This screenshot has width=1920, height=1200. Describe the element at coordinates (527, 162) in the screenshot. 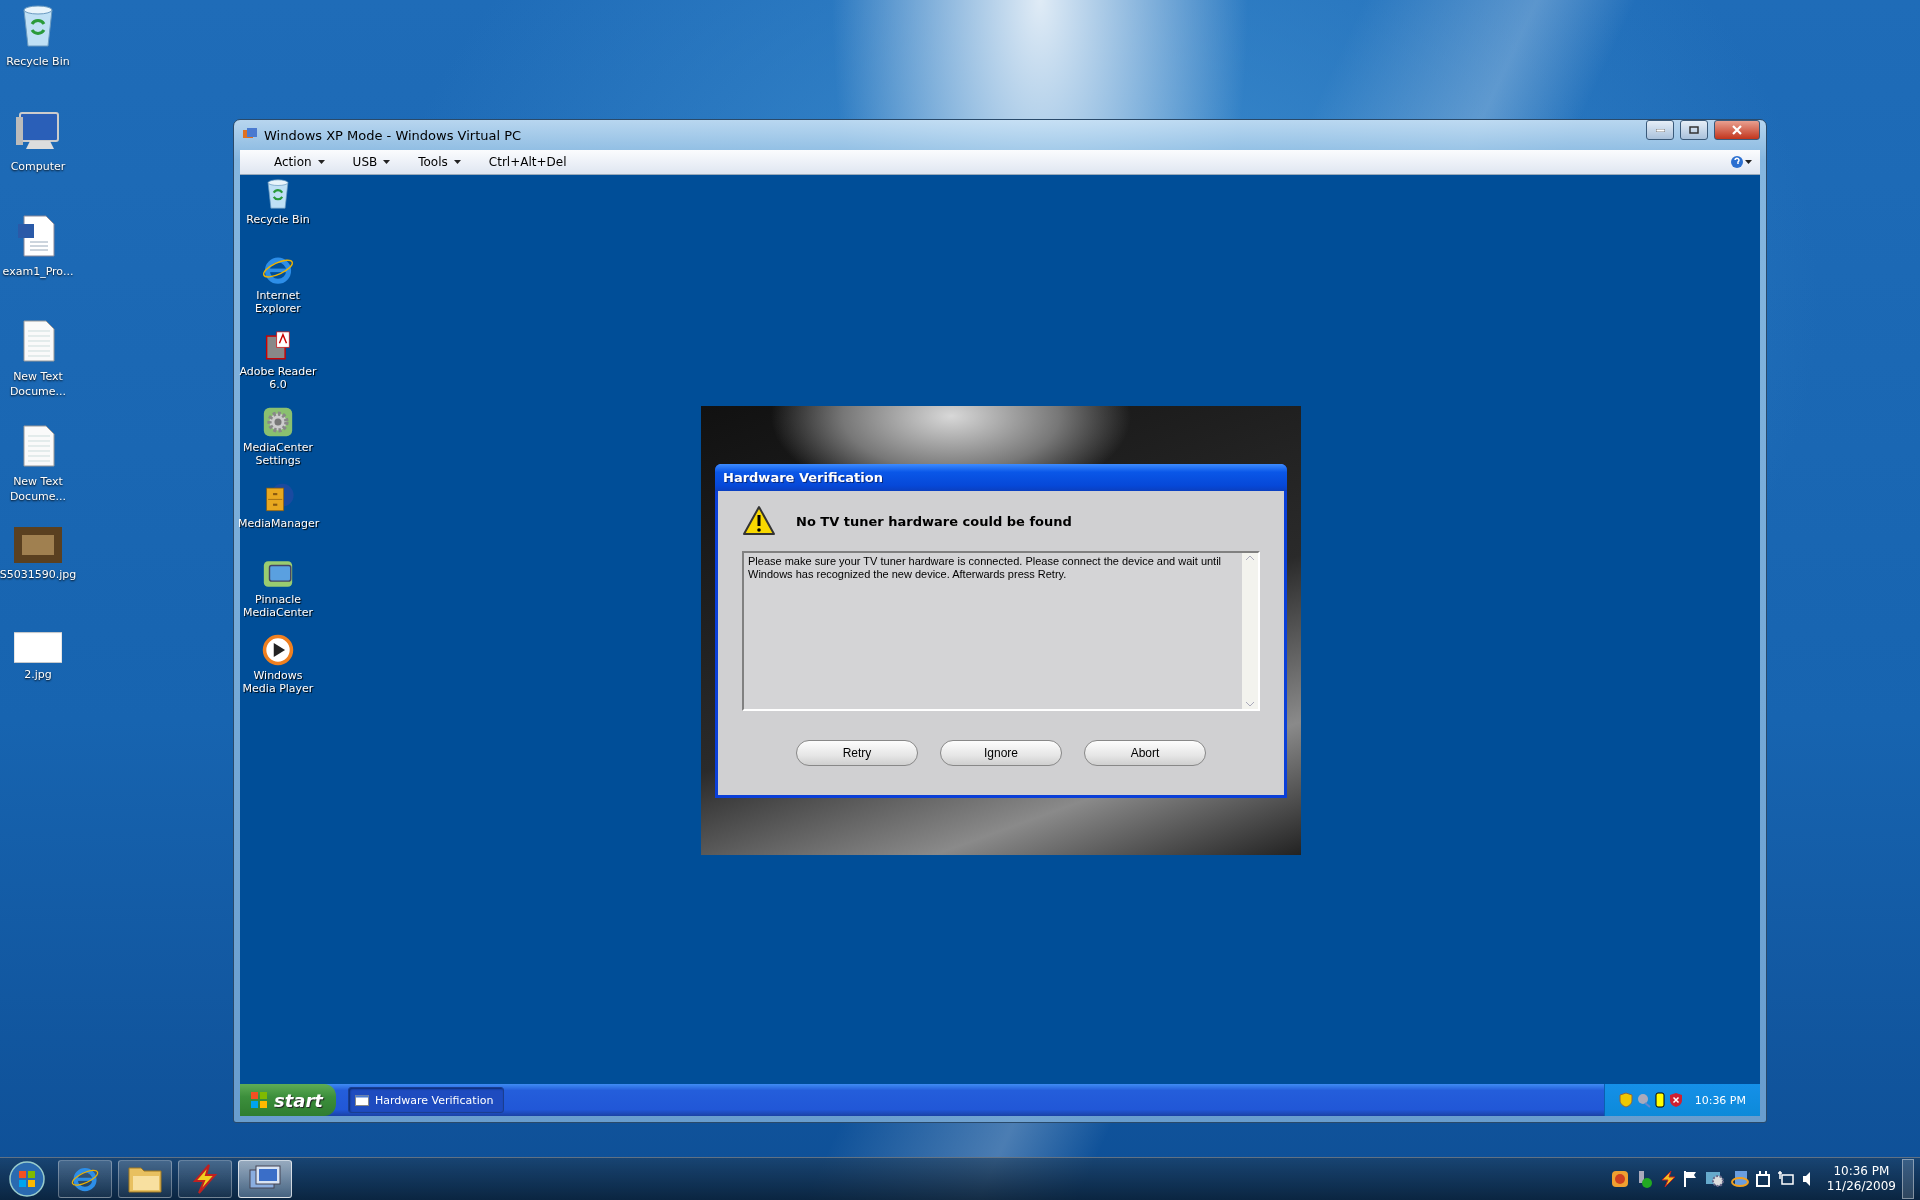

I see `menu-item: Ctrl+Alt+Del` at that location.